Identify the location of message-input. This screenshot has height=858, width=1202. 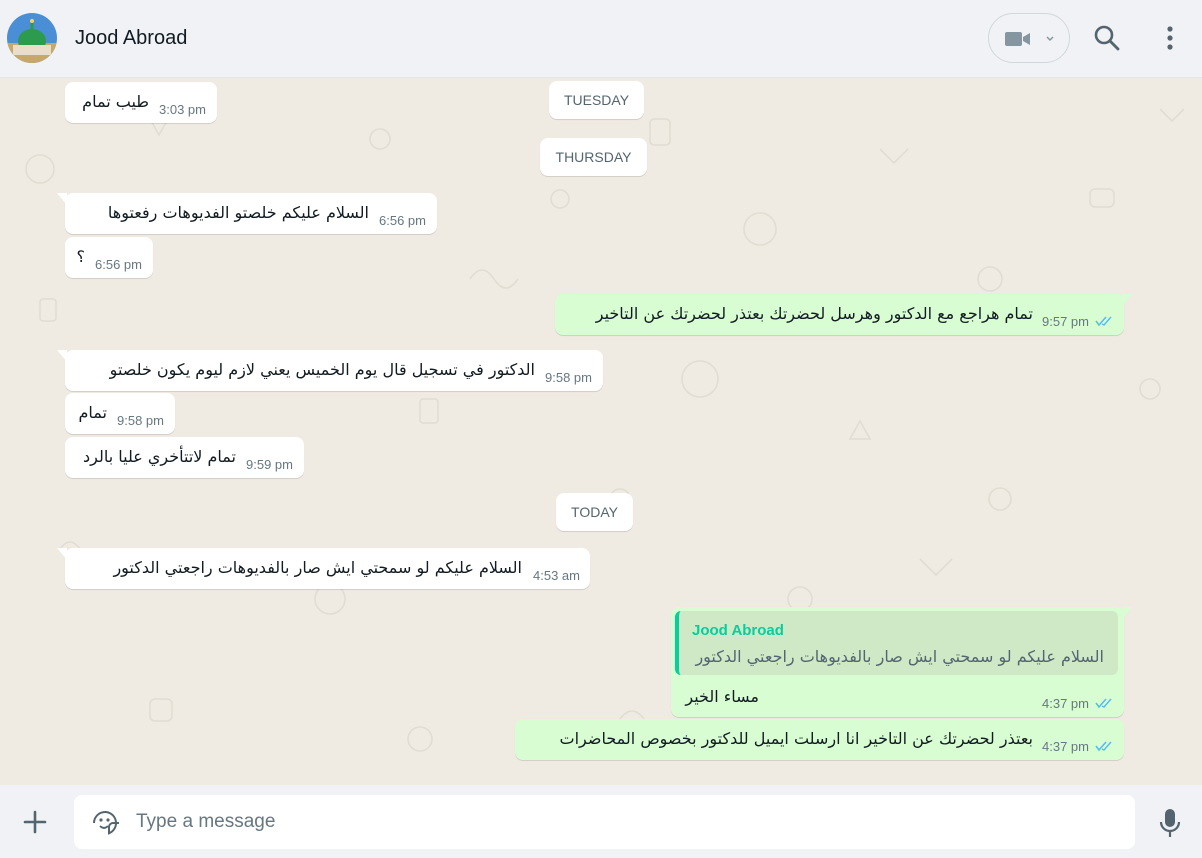
(626, 822).